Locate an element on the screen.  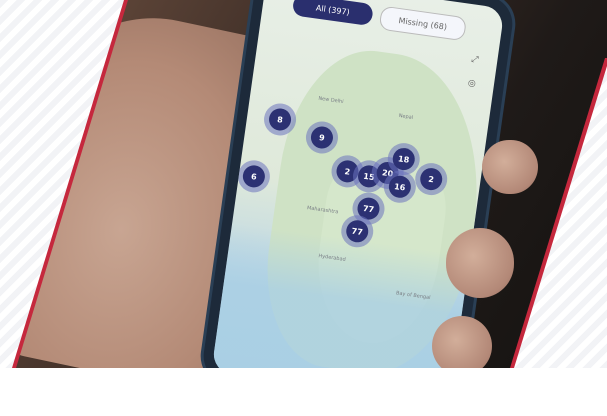
filter-all-button: All (397) is located at coordinates (332, 13).